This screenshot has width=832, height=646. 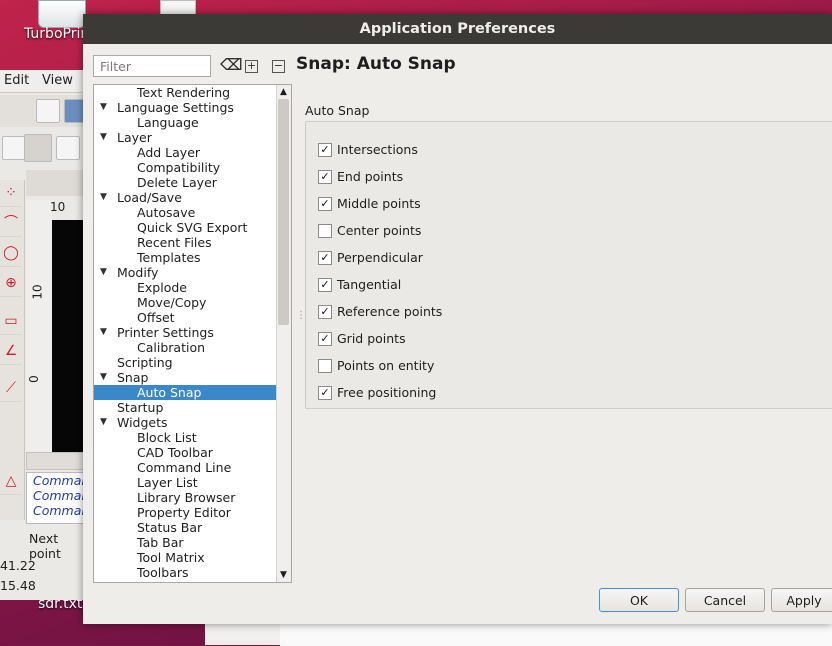 I want to click on tree-item: ▼ Printer Settings, so click(x=185, y=332).